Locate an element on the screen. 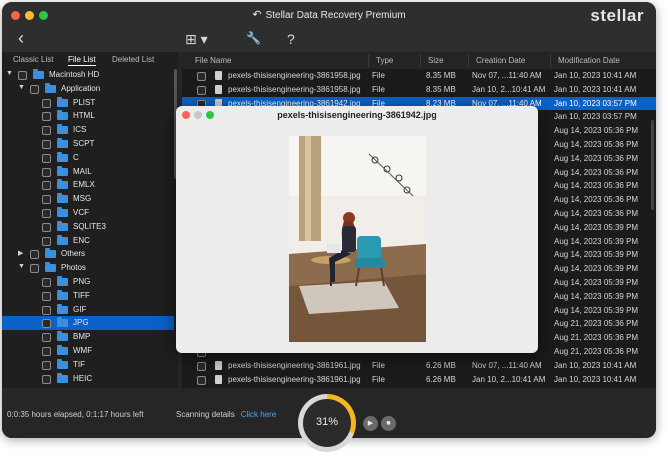 The width and height of the screenshot is (668, 465). tree-item-label: Photos is located at coordinates (73, 268).